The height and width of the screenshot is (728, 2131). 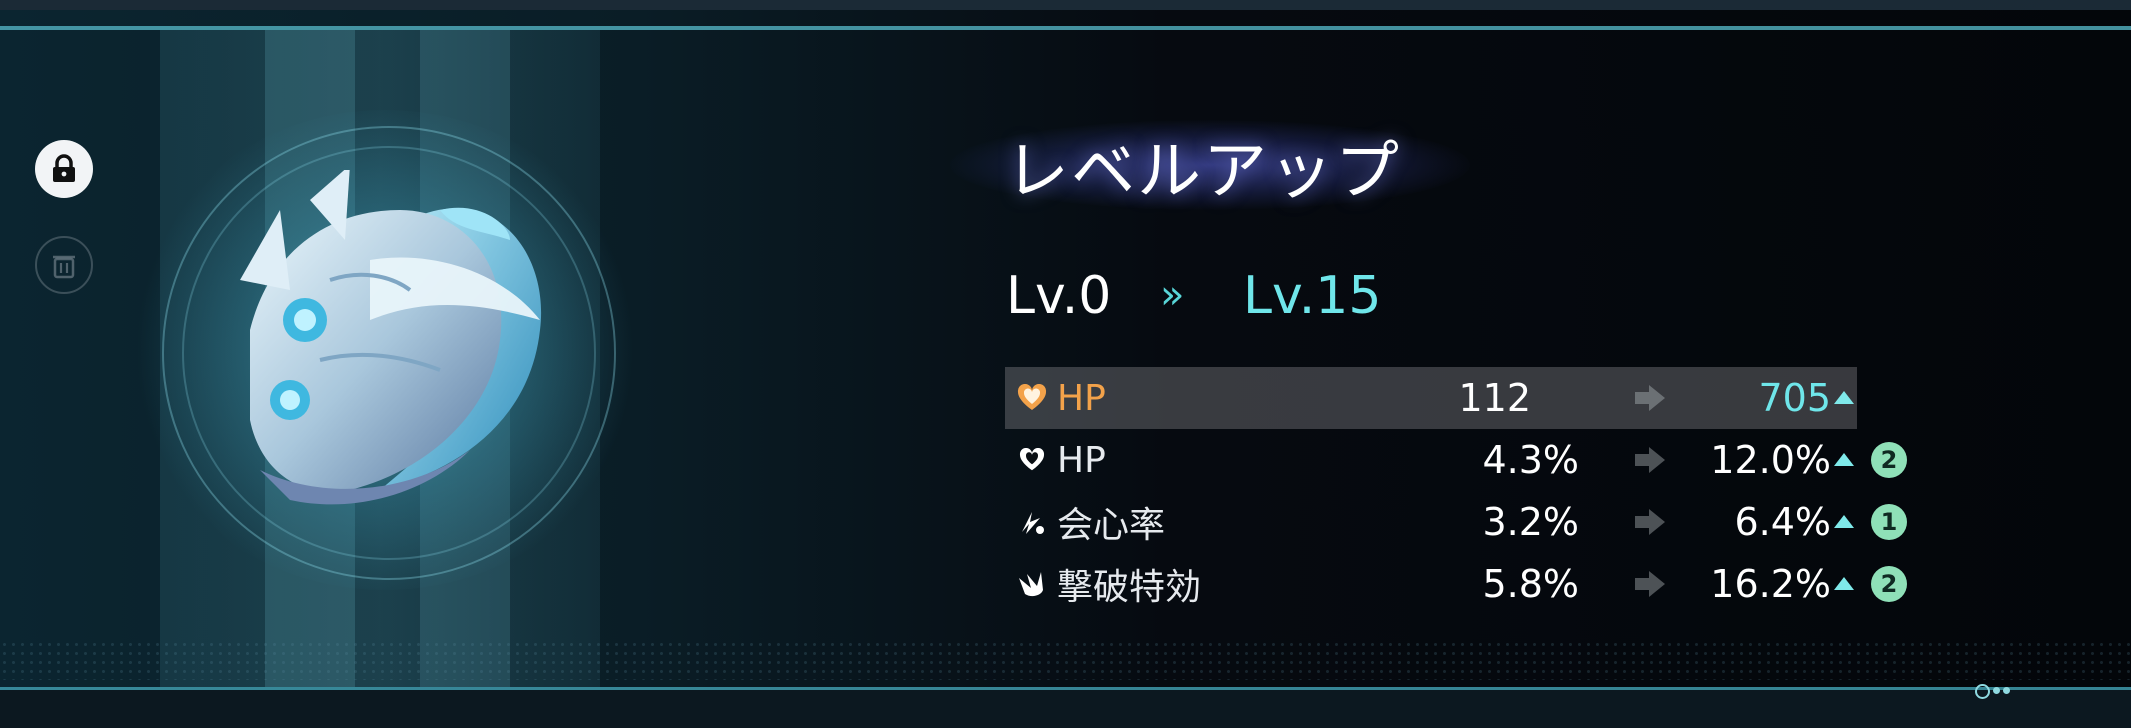 I want to click on relic-helmet-image, so click(x=391, y=337).